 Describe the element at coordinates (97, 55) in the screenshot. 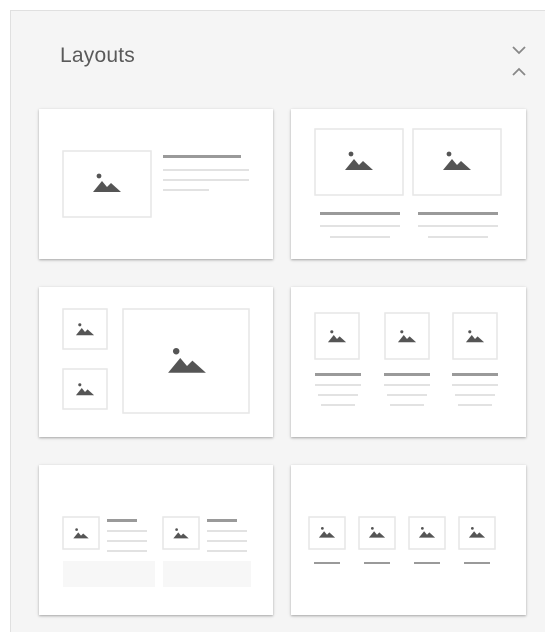

I see `panel-title: Layouts` at that location.